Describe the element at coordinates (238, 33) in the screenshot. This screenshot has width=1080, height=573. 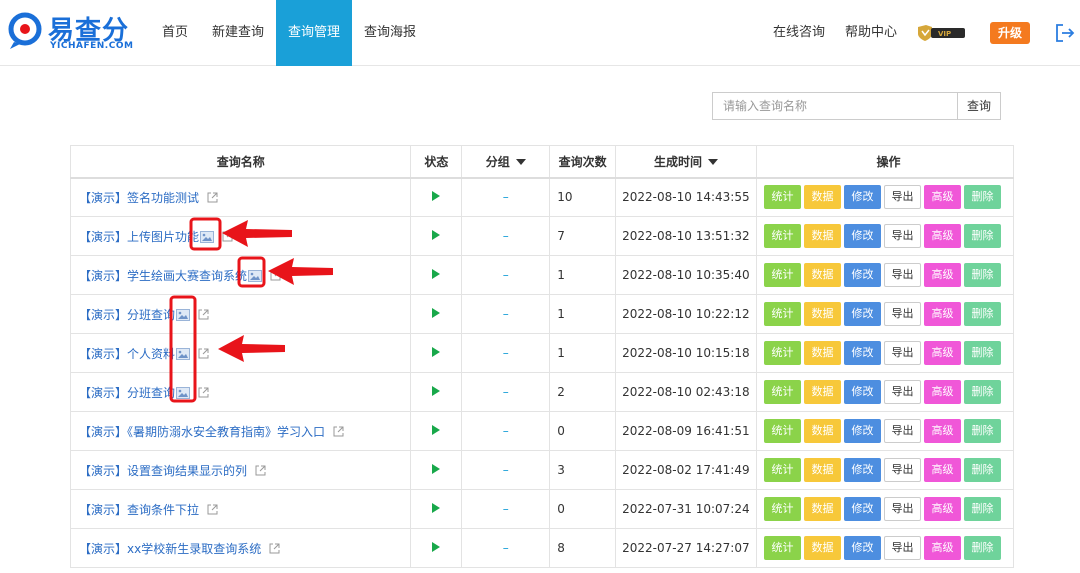
I see `nav-new-query: 新建查询` at that location.